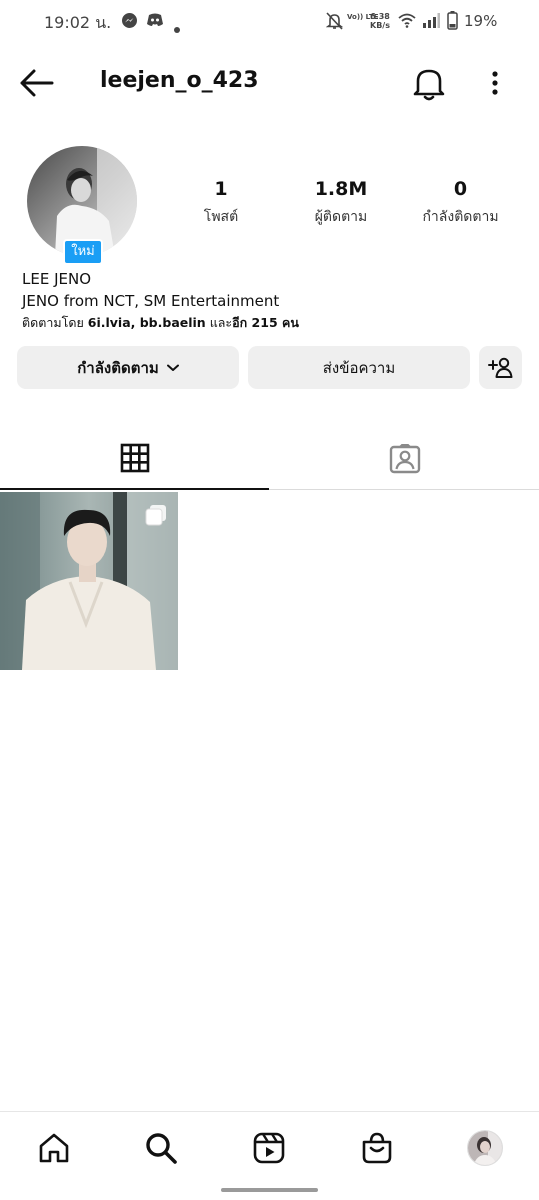 The width and height of the screenshot is (539, 1200). I want to click on back-button, so click(38, 83).